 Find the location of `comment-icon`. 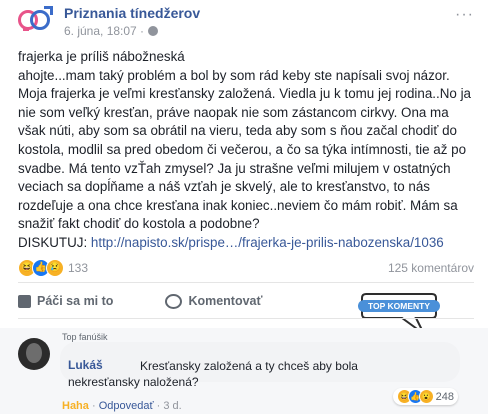

comment-icon is located at coordinates (174, 301).